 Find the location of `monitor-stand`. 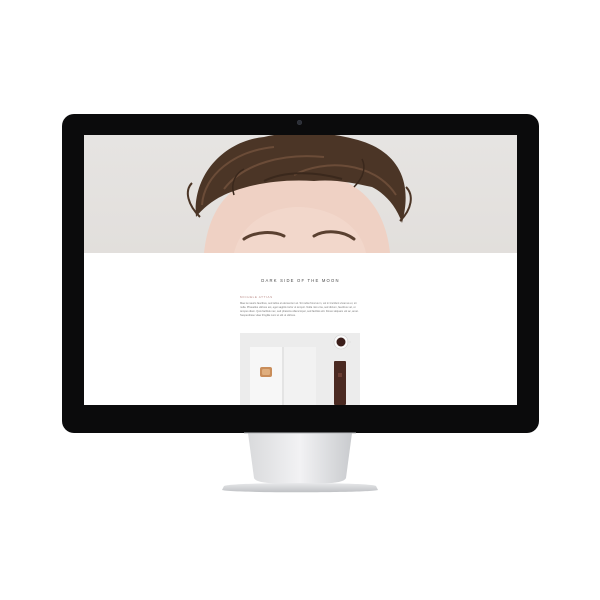

monitor-stand is located at coordinates (300, 462).